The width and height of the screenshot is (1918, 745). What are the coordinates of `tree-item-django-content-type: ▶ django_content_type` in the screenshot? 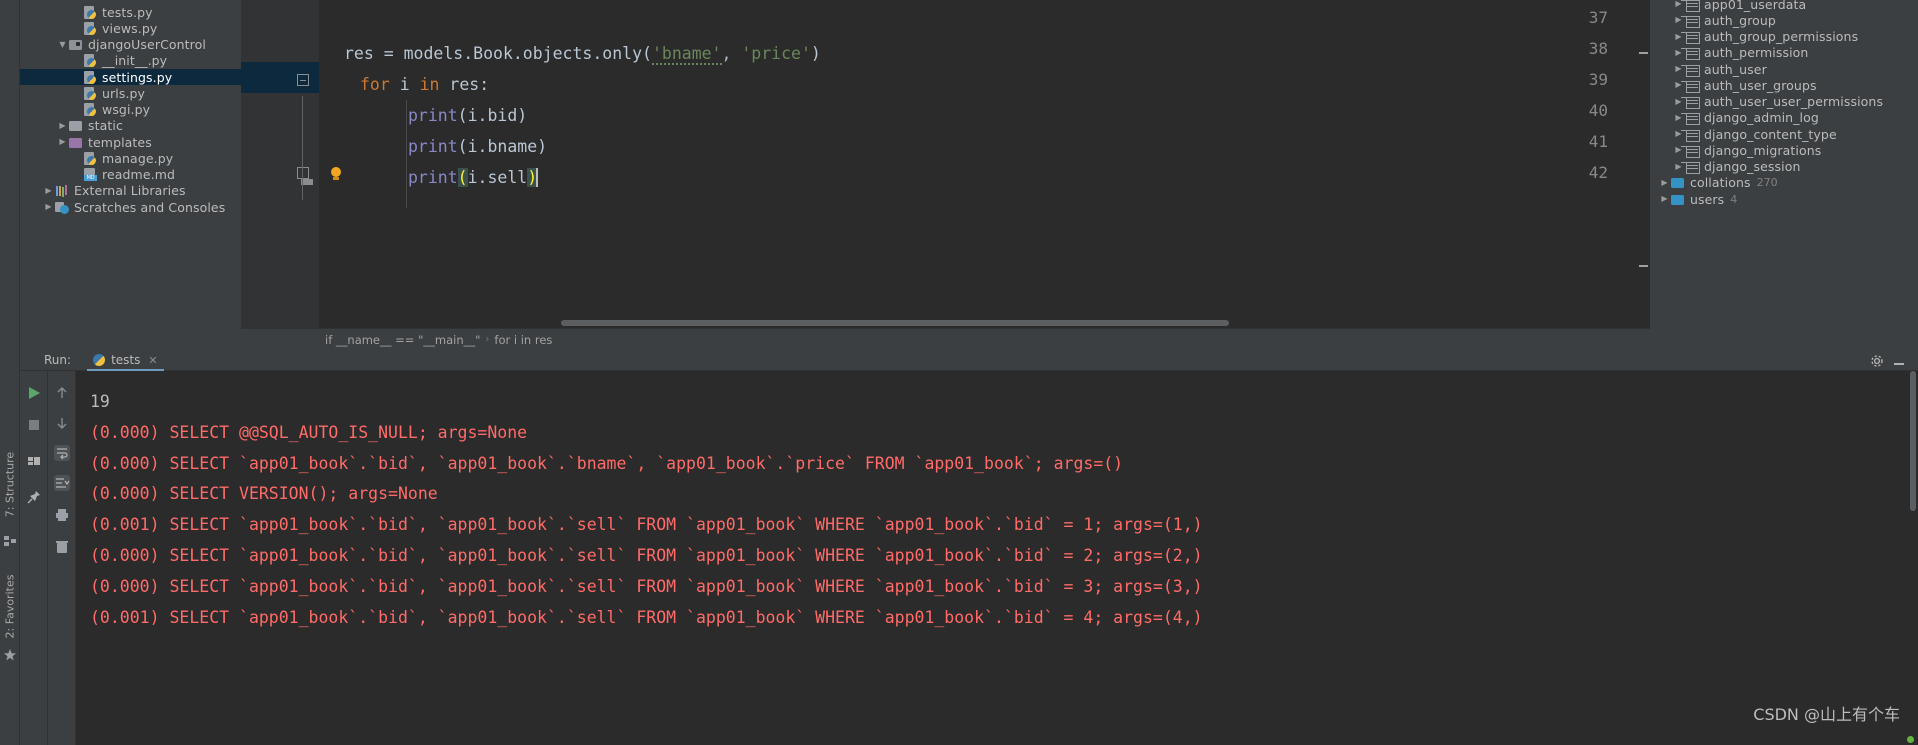 It's located at (1784, 134).